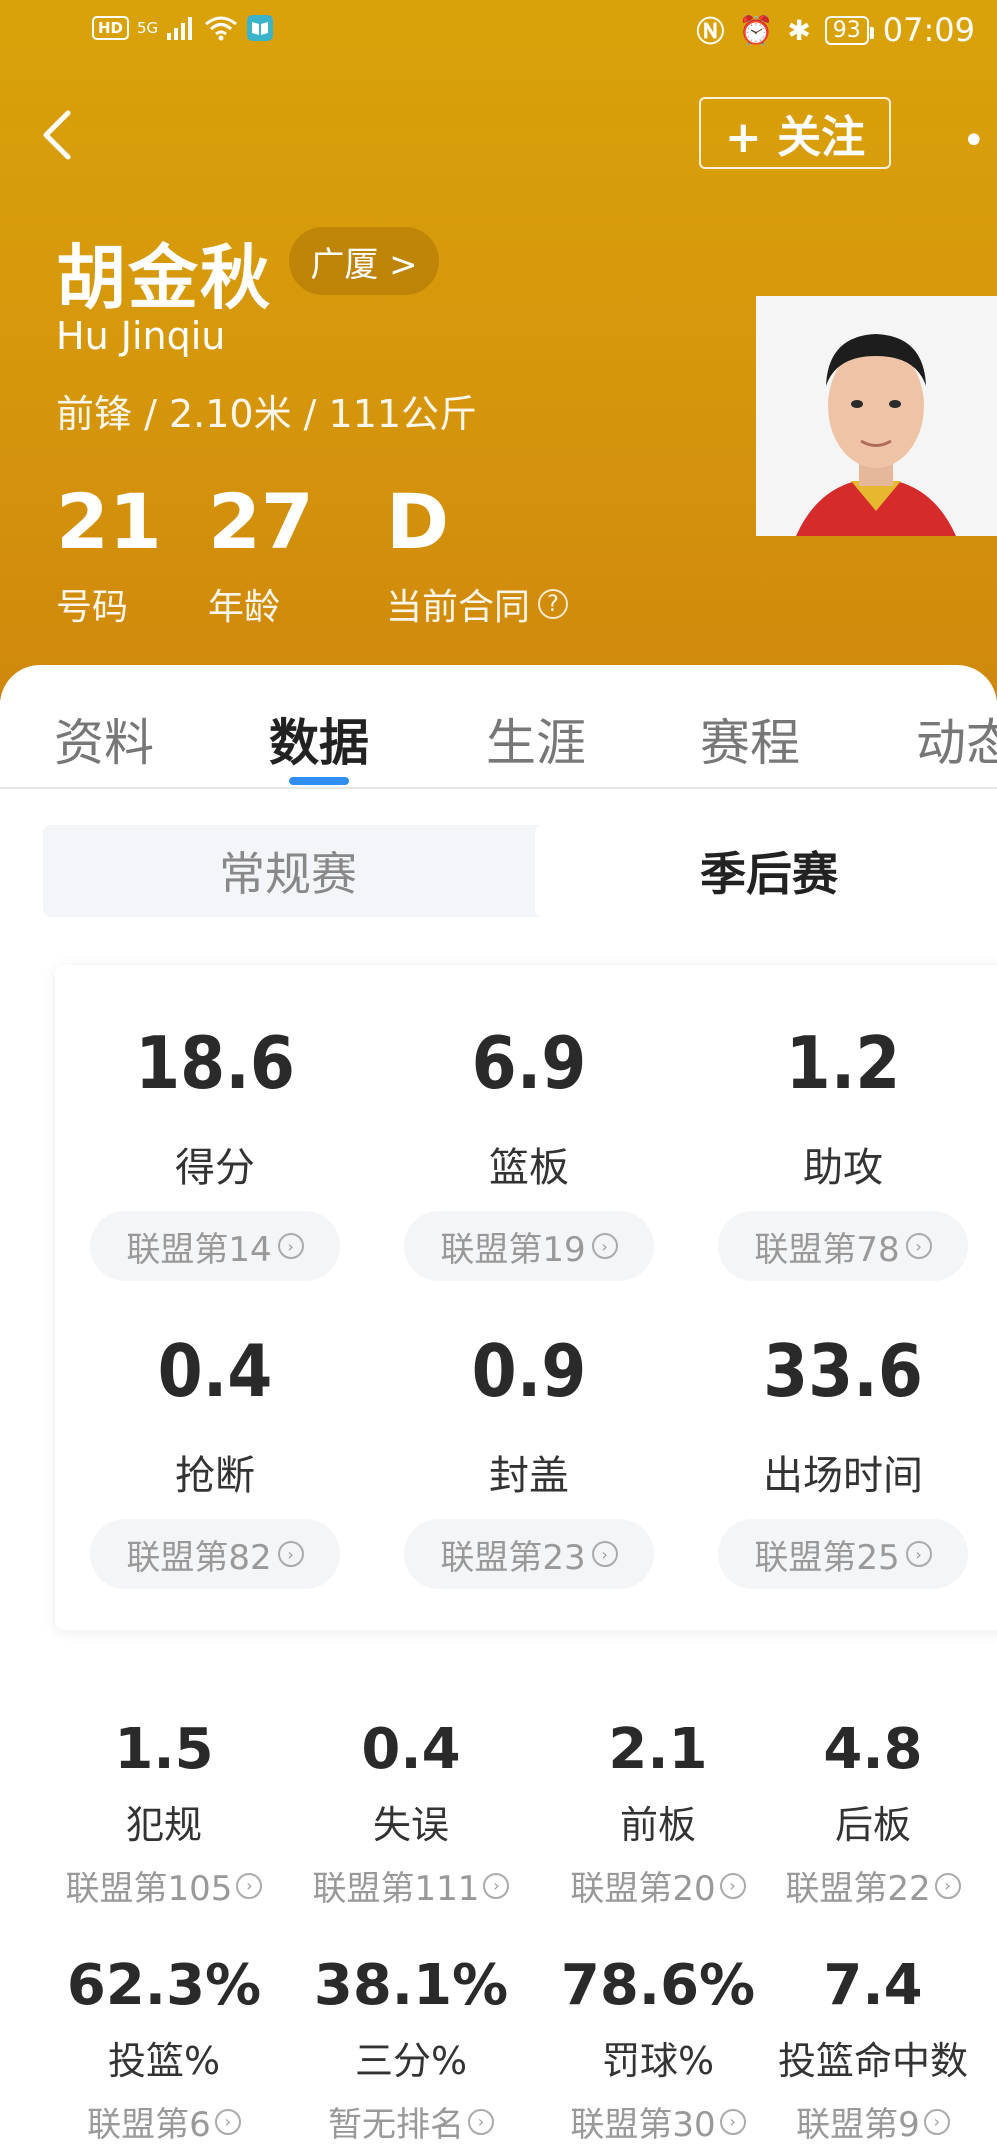  Describe the element at coordinates (418, 521) in the screenshot. I see `contract-grade: D` at that location.